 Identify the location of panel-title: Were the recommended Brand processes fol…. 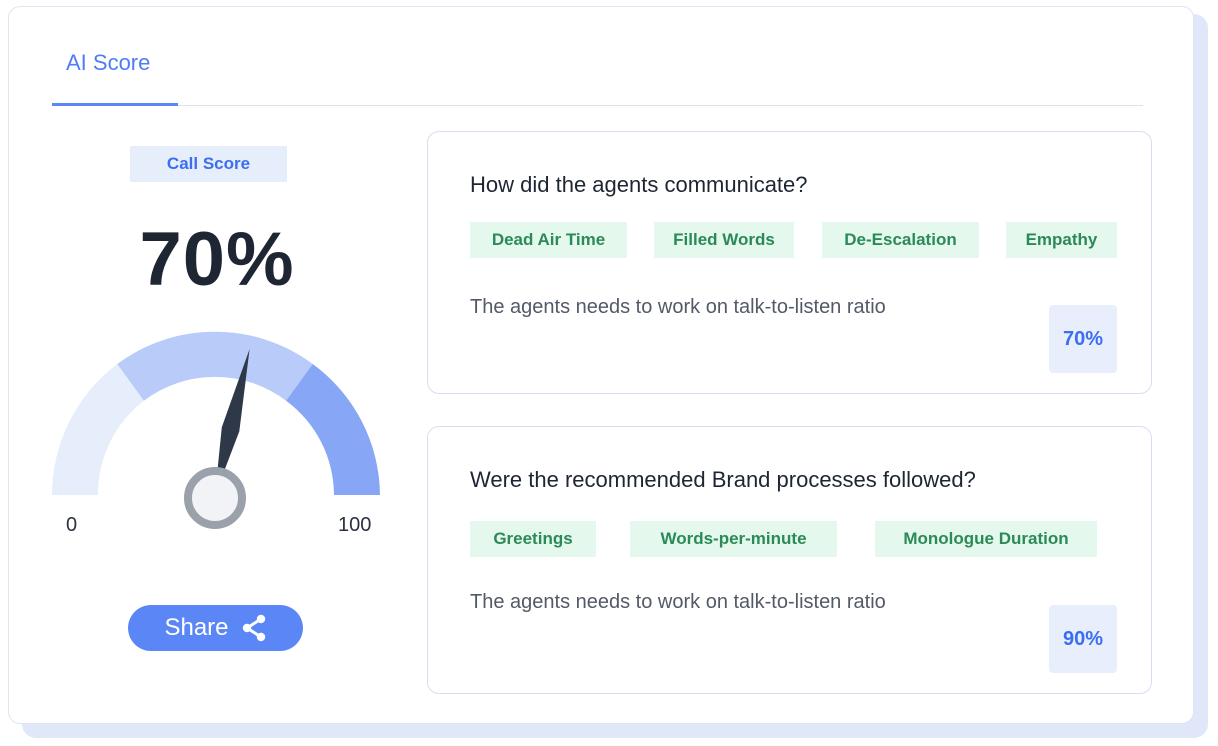
(723, 479).